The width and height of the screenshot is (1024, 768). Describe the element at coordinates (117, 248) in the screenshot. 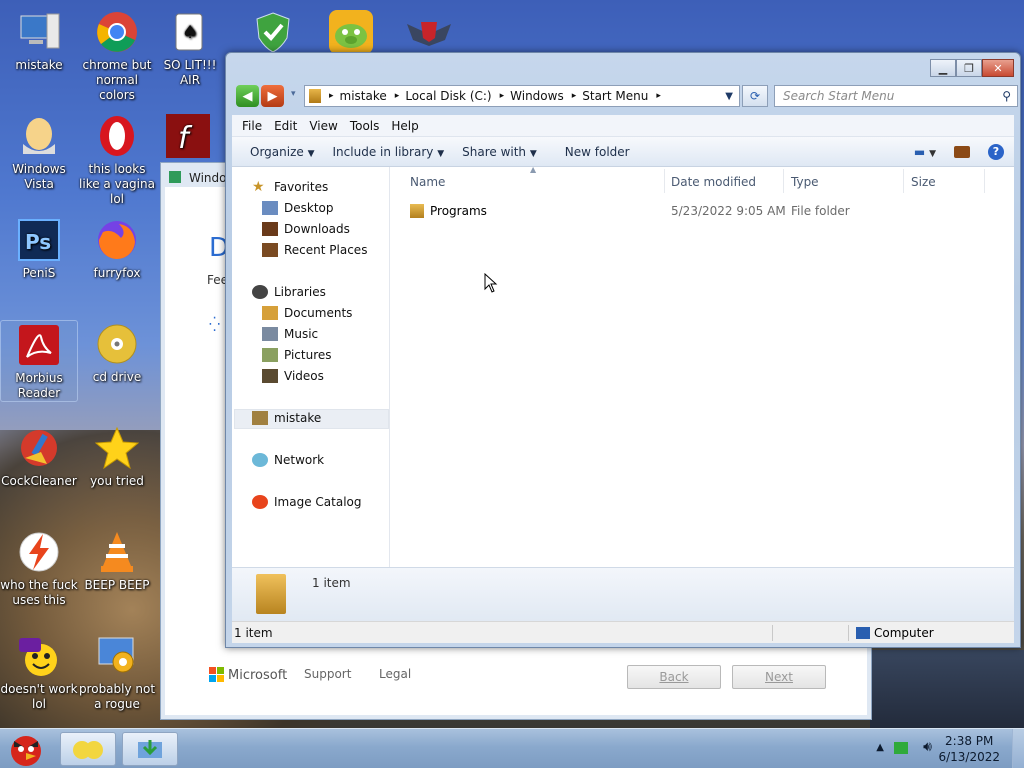

I see `desktop-icon-firefox: furryfox` at that location.